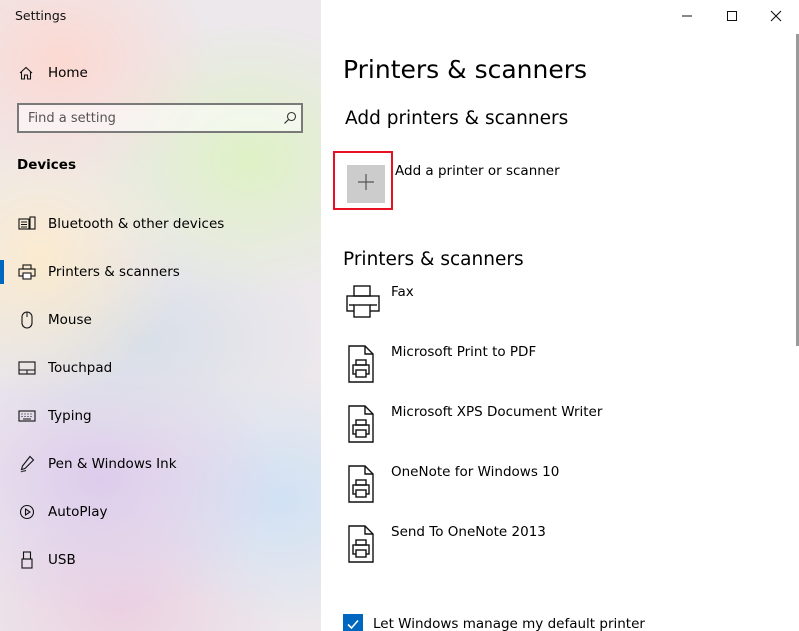 The height and width of the screenshot is (631, 799). What do you see at coordinates (497, 412) in the screenshot?
I see `device-name: Microsoft XPS Document Writer` at bounding box center [497, 412].